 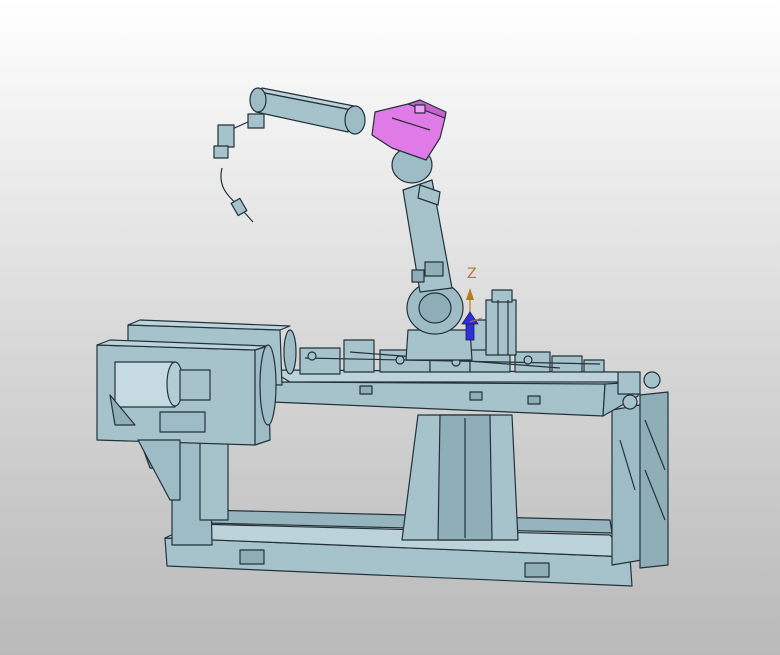 I want to click on table-front, so click(x=438, y=399).